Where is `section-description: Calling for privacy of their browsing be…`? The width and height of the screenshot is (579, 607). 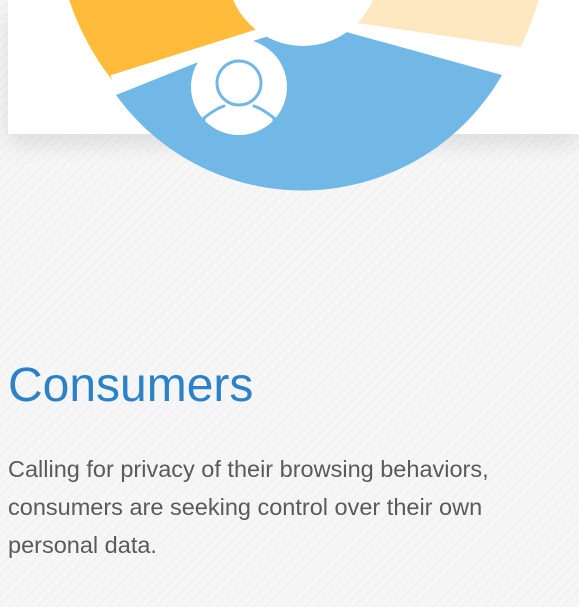 section-description: Calling for privacy of their browsing be… is located at coordinates (248, 507).